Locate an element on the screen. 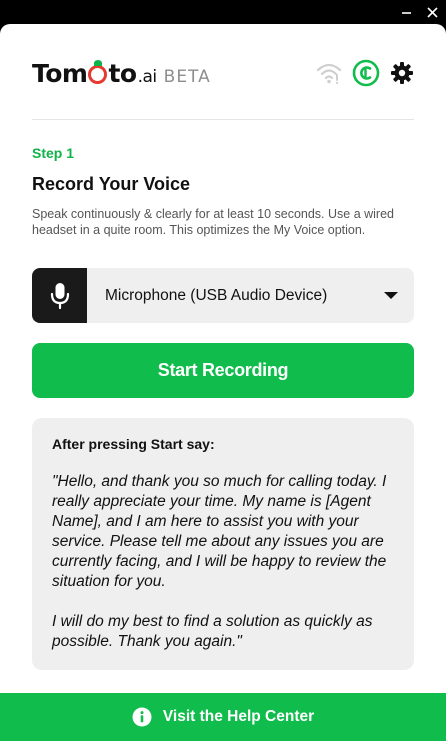 This screenshot has width=446, height=741. logo-prefix: Tom is located at coordinates (60, 73).